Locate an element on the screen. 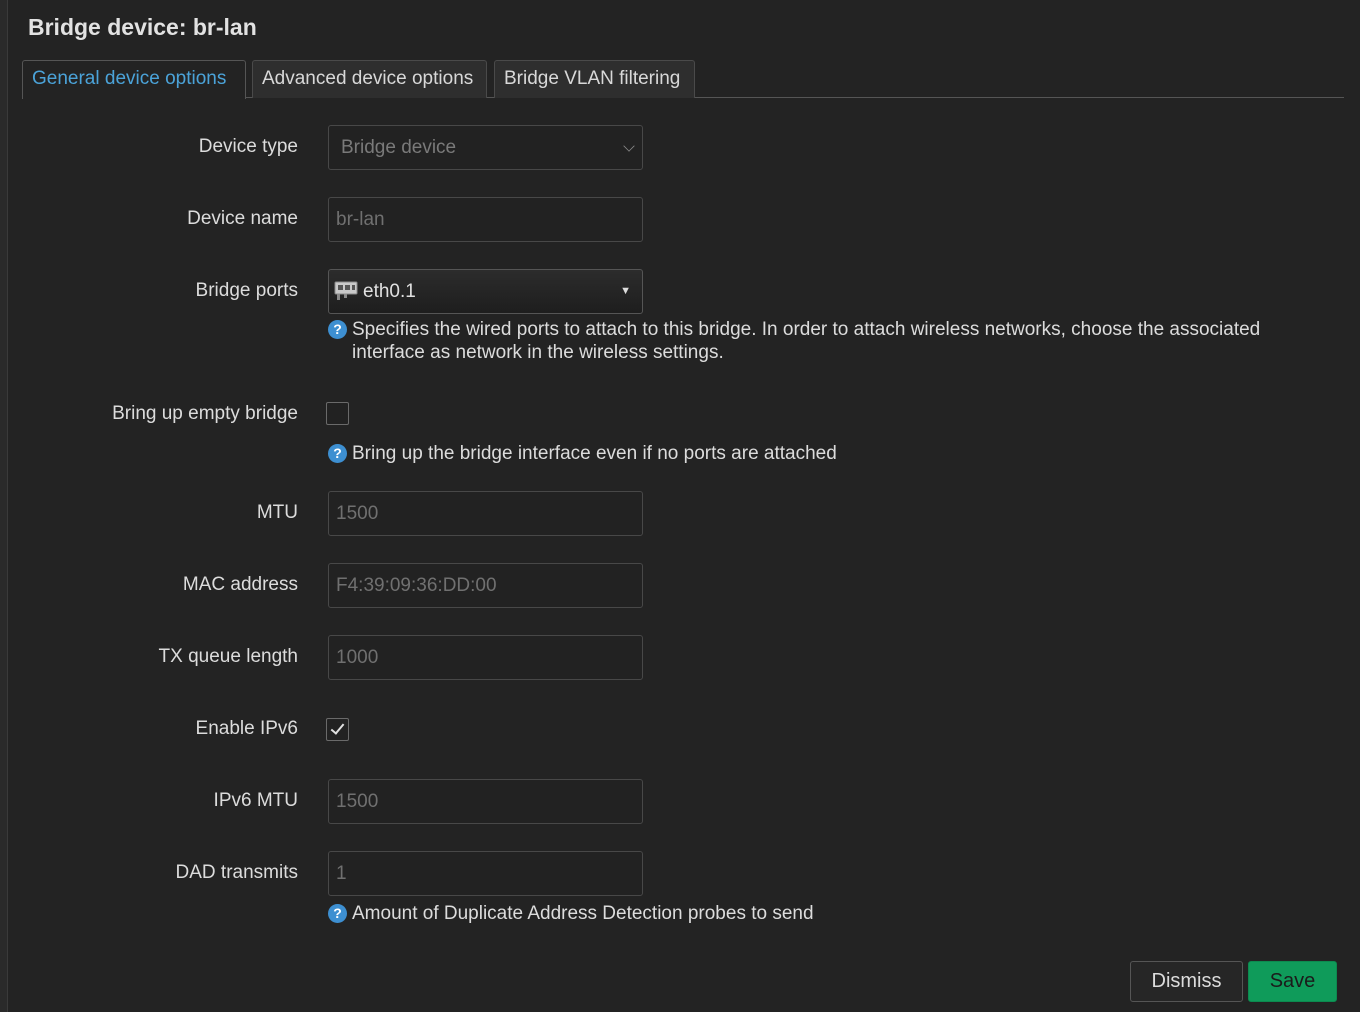 The height and width of the screenshot is (1012, 1360). chevron-down-icon is located at coordinates (629, 146).